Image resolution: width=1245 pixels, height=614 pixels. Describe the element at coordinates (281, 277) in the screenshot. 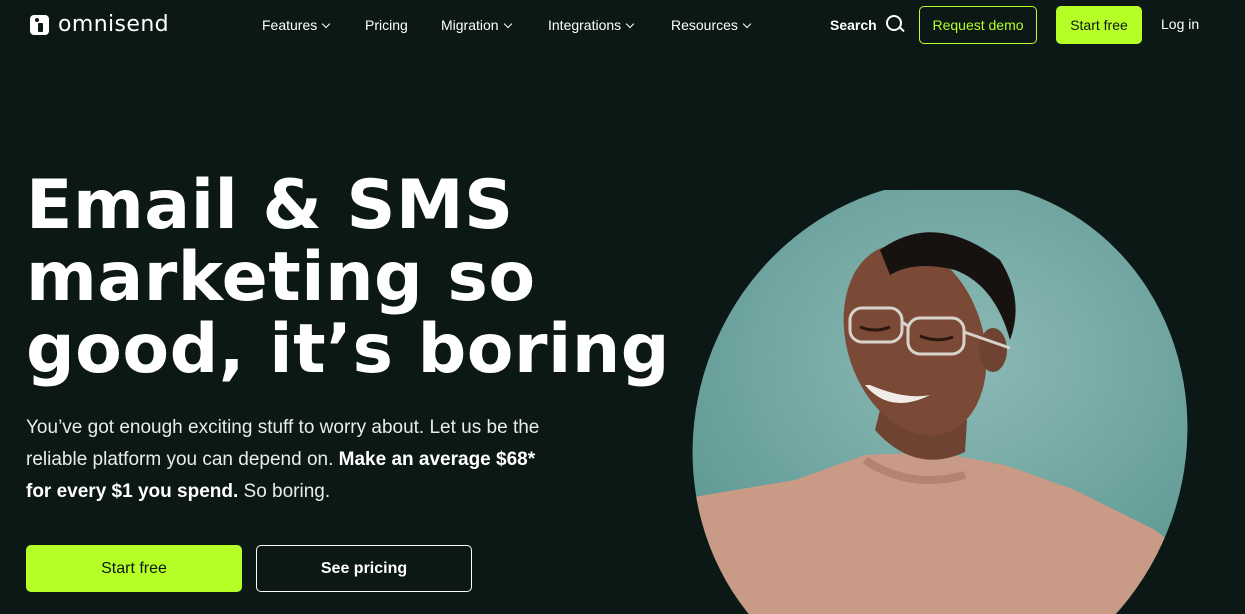

I see `hero-title-line-2: marketing so` at that location.